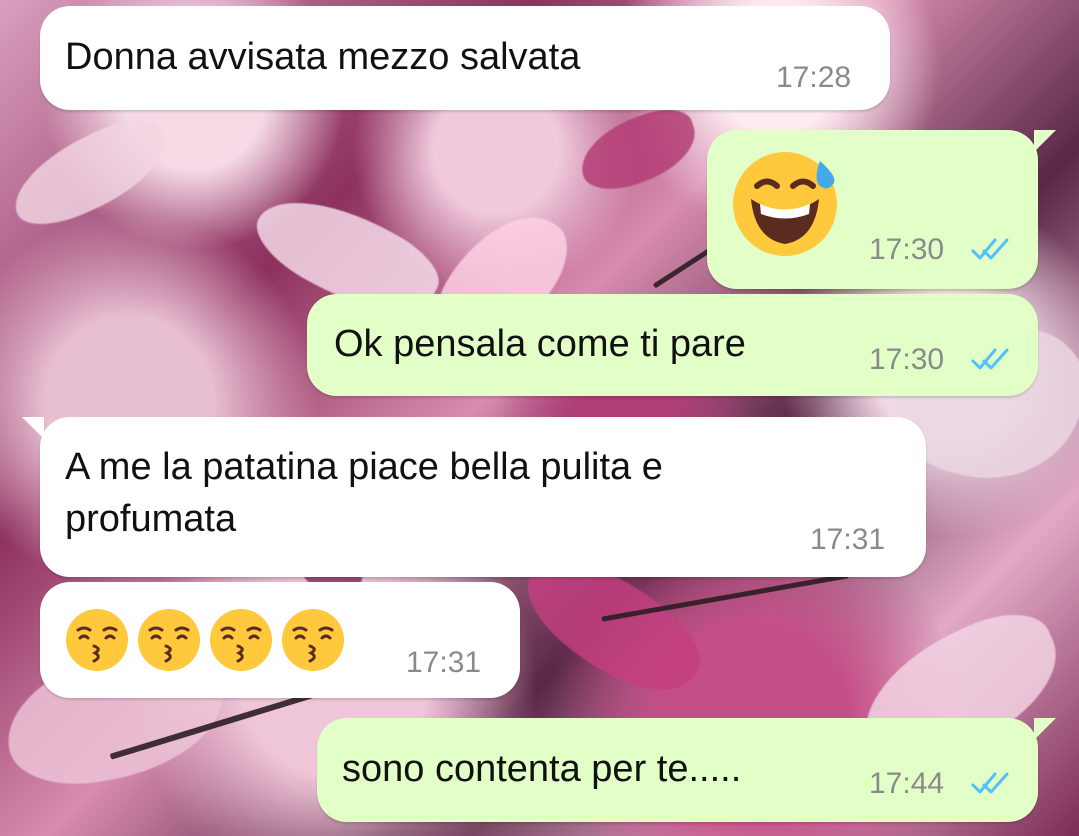  Describe the element at coordinates (814, 77) in the screenshot. I see `message-time: 17:28` at that location.